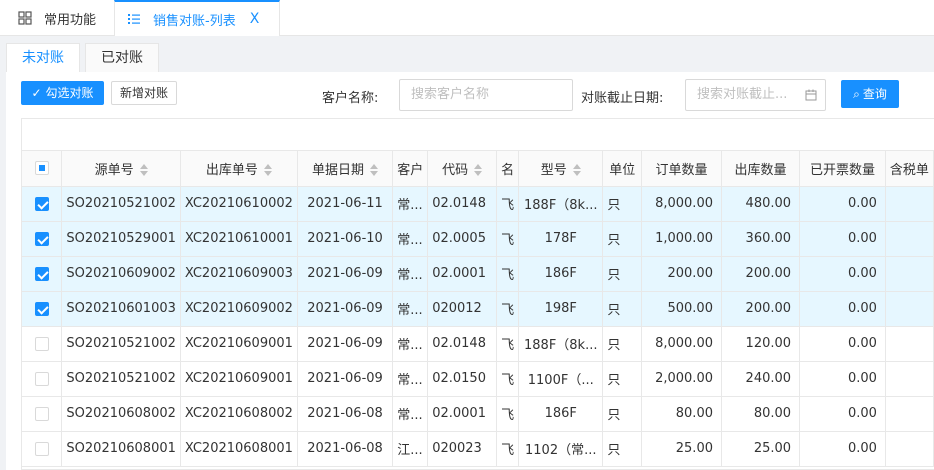  What do you see at coordinates (561, 169) in the screenshot?
I see `col-model: 型号` at bounding box center [561, 169].